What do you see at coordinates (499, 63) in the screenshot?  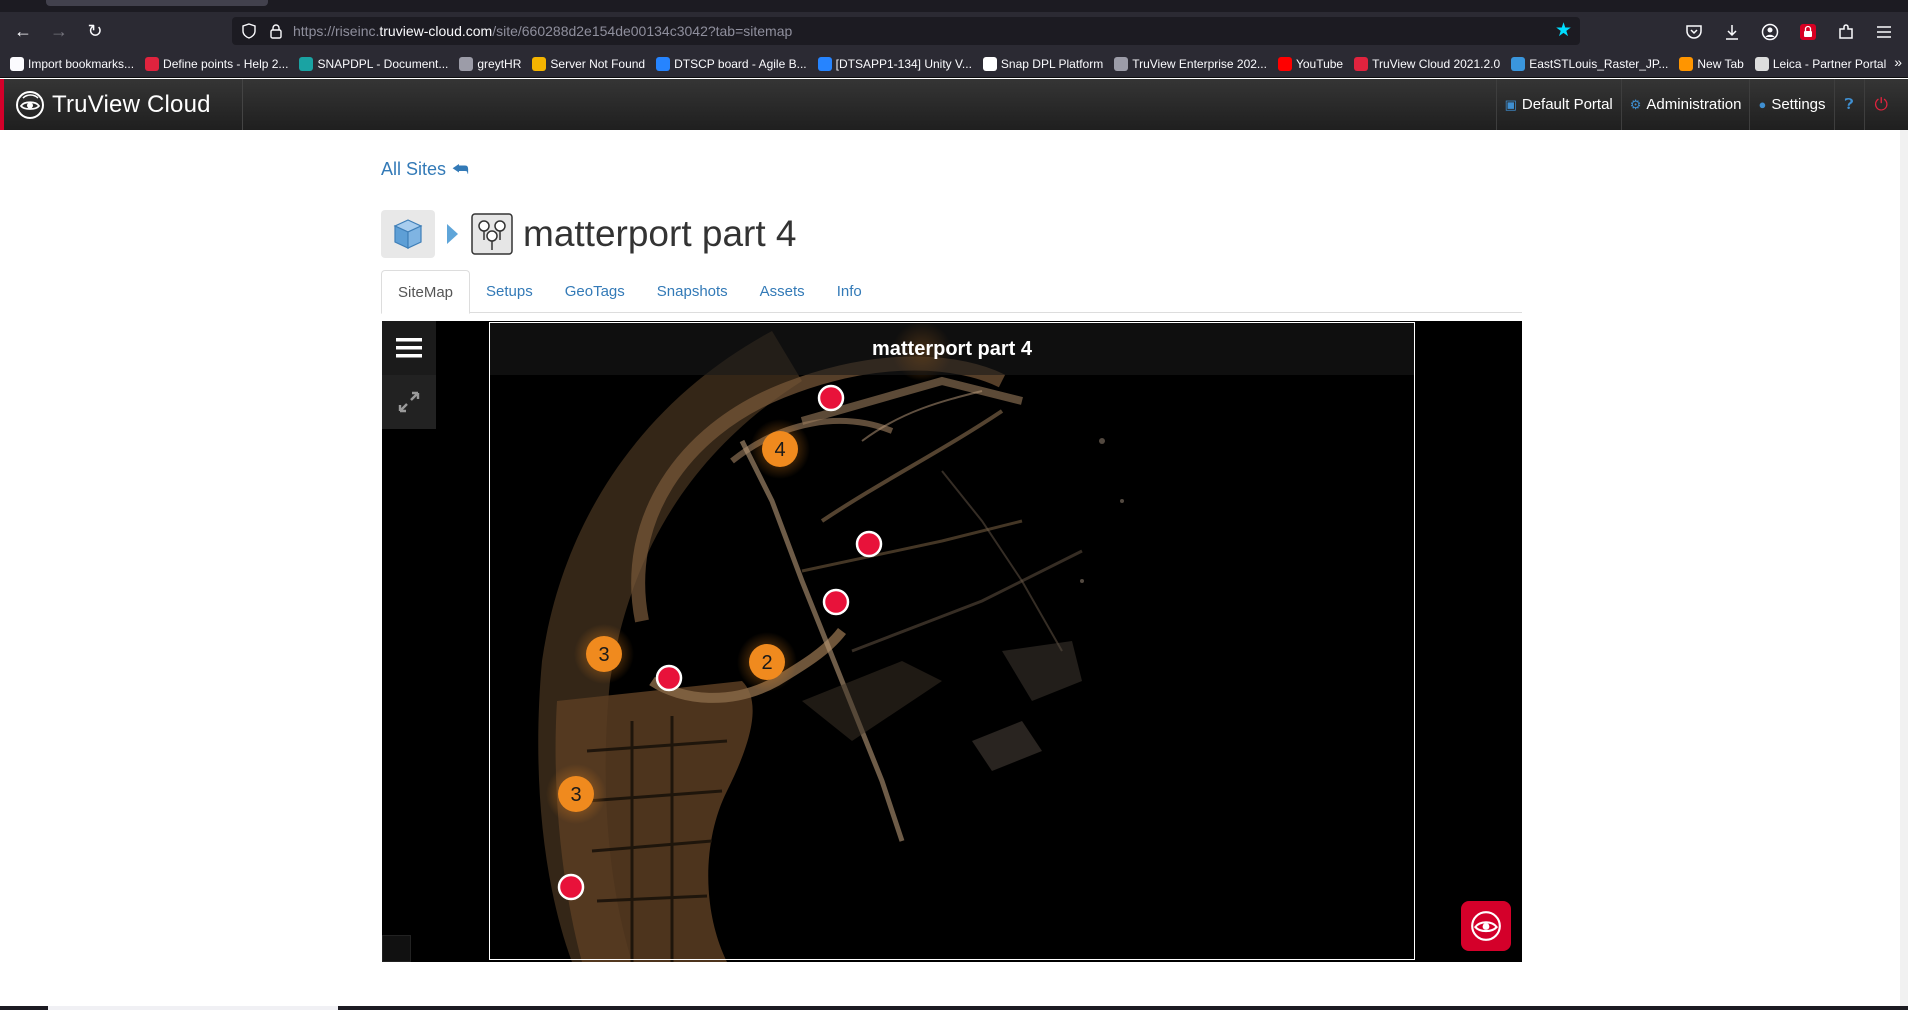 I see `bookmark-label: greytHR` at bounding box center [499, 63].